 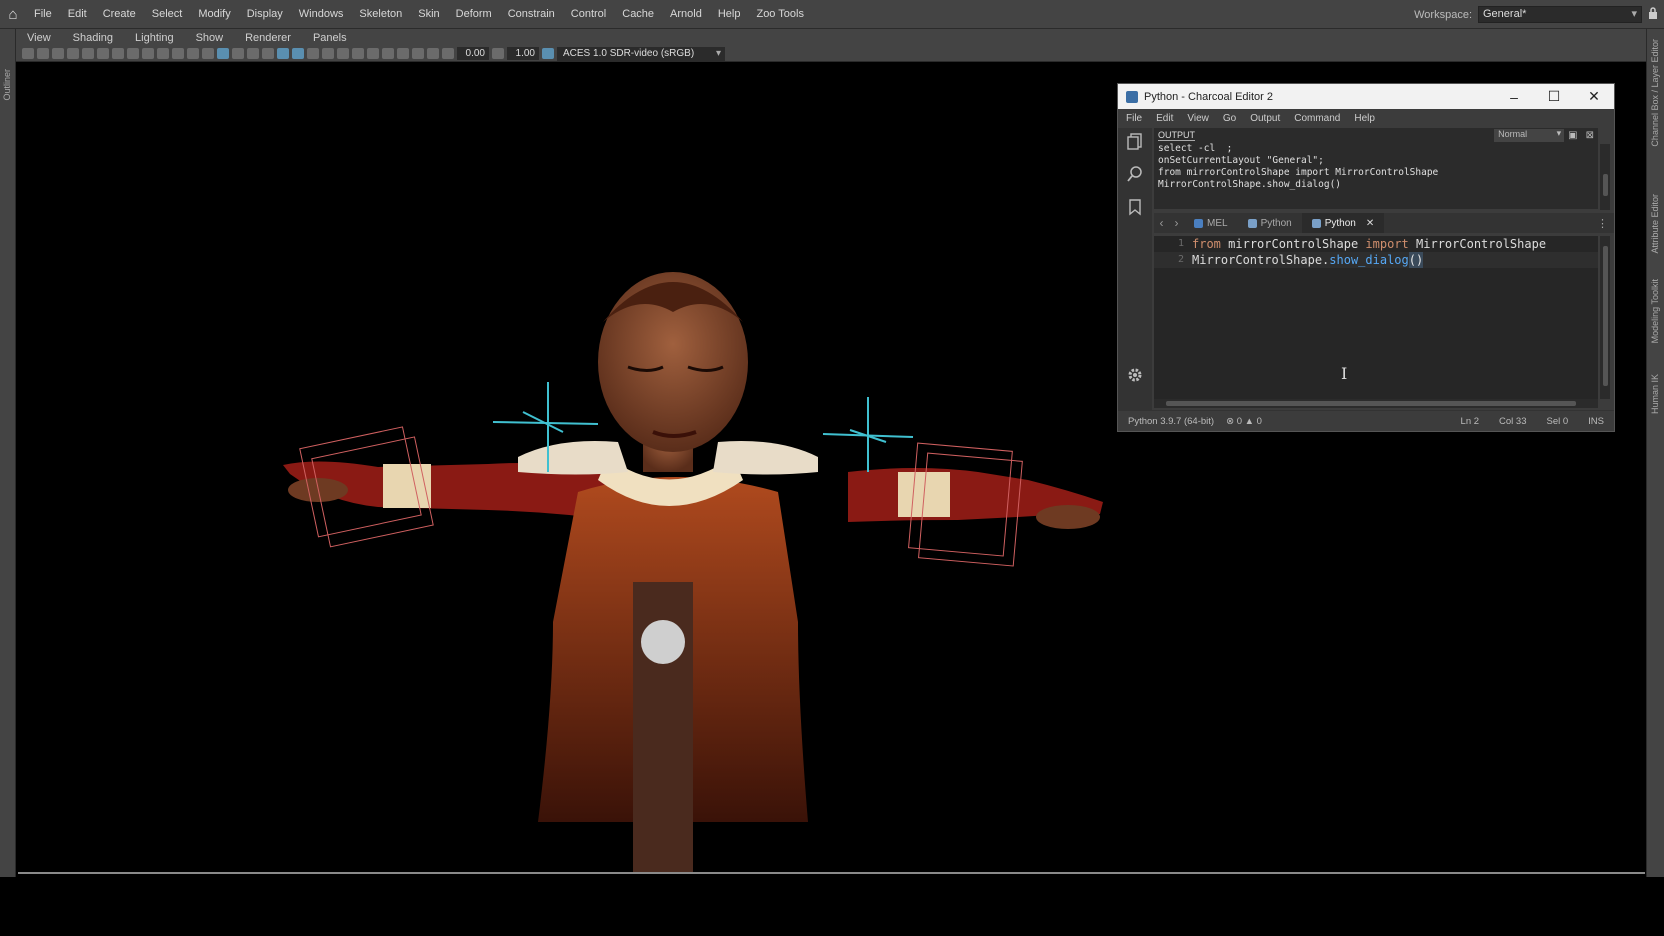 I want to click on field-chart-icon, so click(x=163, y=53).